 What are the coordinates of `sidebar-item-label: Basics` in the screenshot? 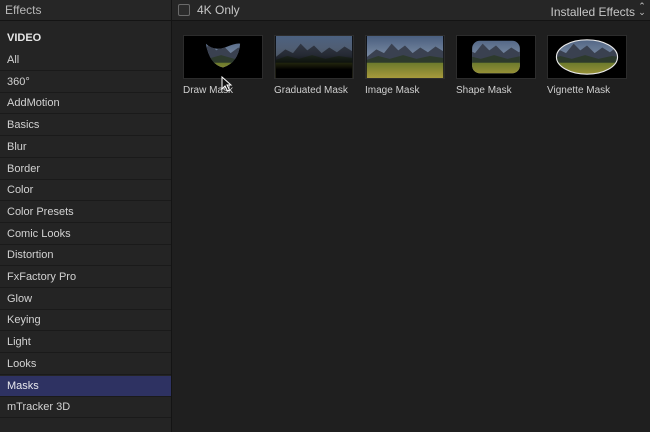 It's located at (23, 125).